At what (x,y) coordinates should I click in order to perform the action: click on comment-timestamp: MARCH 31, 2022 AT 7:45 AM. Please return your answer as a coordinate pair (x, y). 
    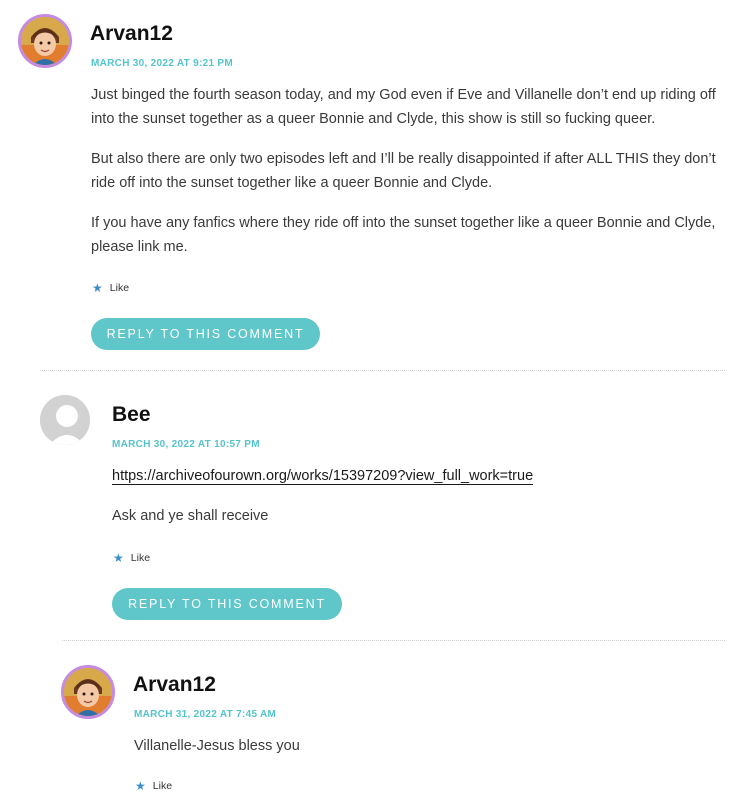
    Looking at the image, I should click on (205, 714).